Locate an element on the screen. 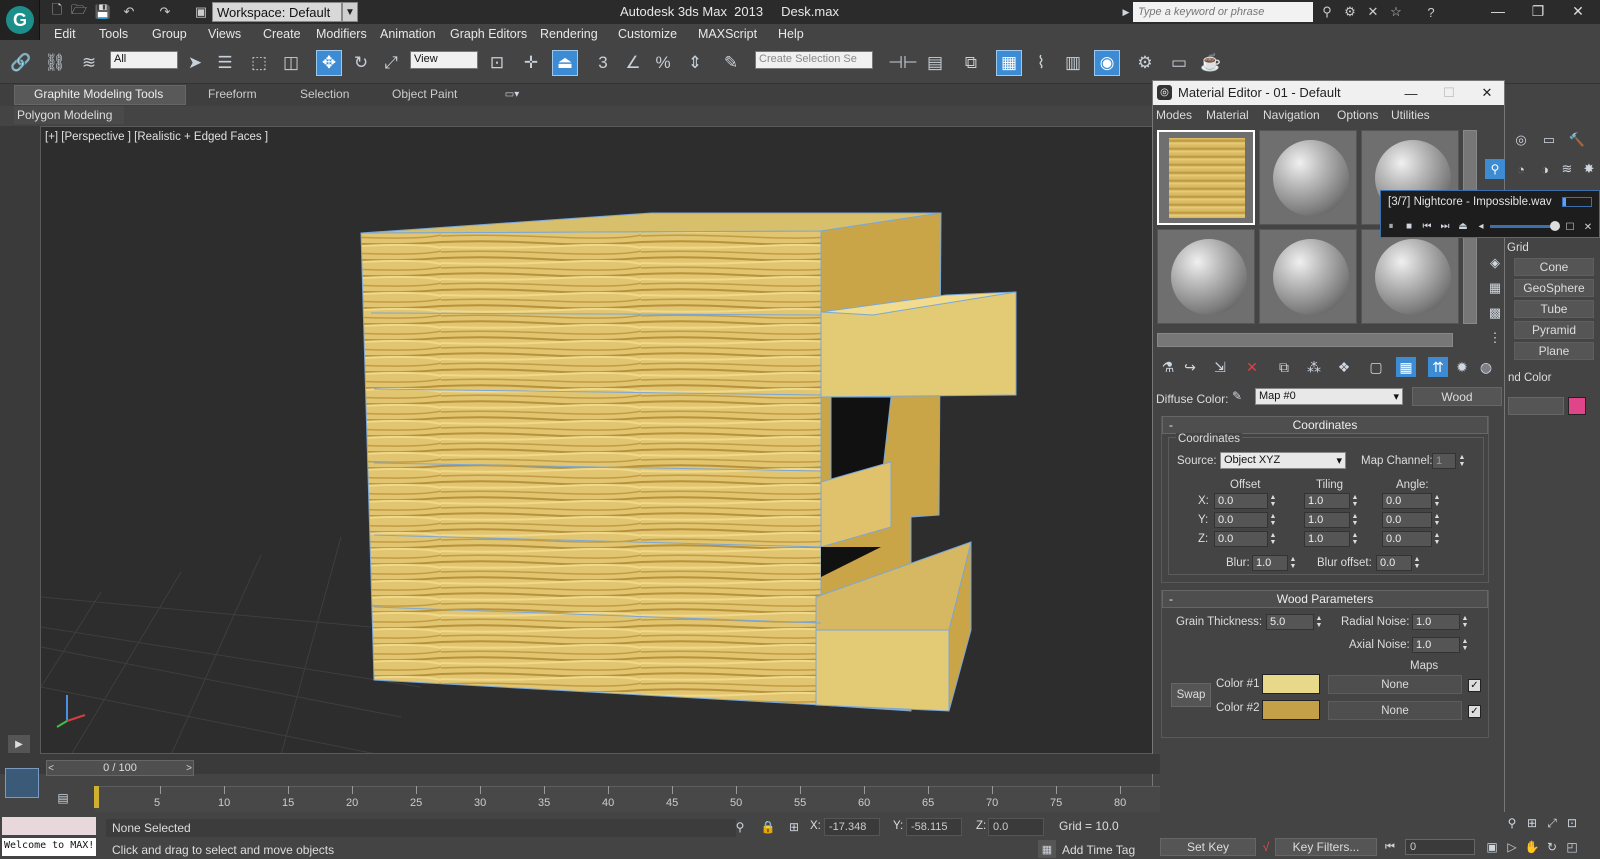  chevron-down-icon: ▼ is located at coordinates (350, 12).